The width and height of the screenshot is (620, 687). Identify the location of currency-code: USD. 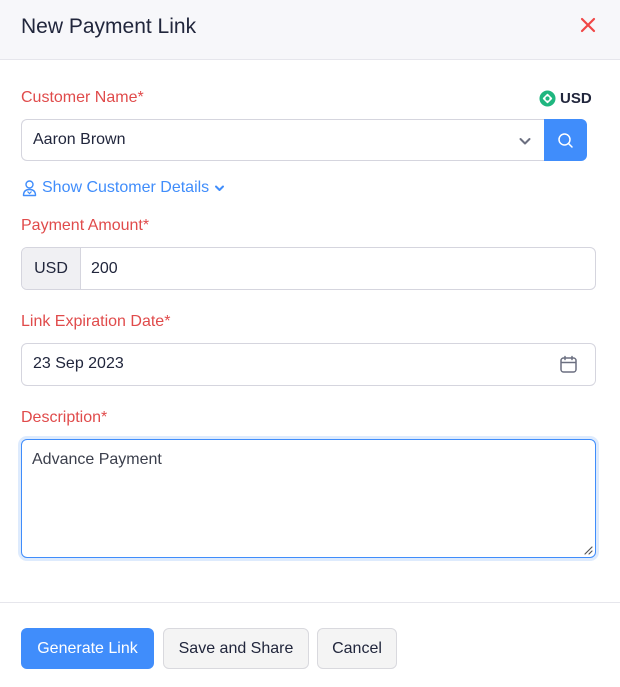
(576, 98).